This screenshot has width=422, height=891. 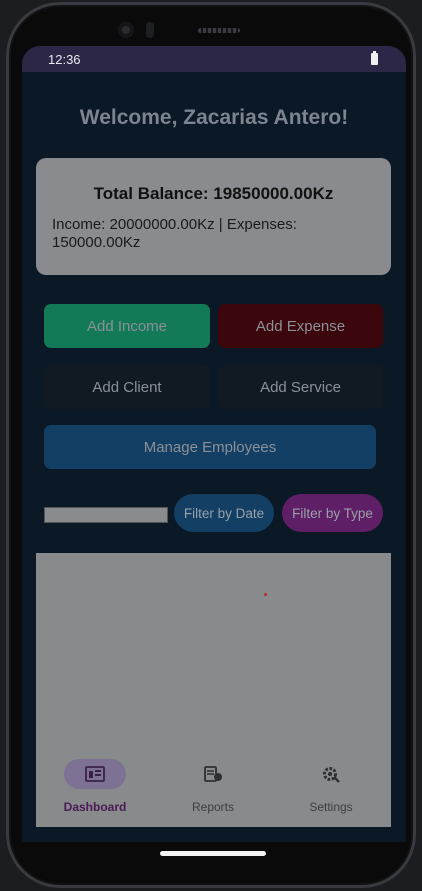 What do you see at coordinates (374, 58) in the screenshot?
I see `battery-icon` at bounding box center [374, 58].